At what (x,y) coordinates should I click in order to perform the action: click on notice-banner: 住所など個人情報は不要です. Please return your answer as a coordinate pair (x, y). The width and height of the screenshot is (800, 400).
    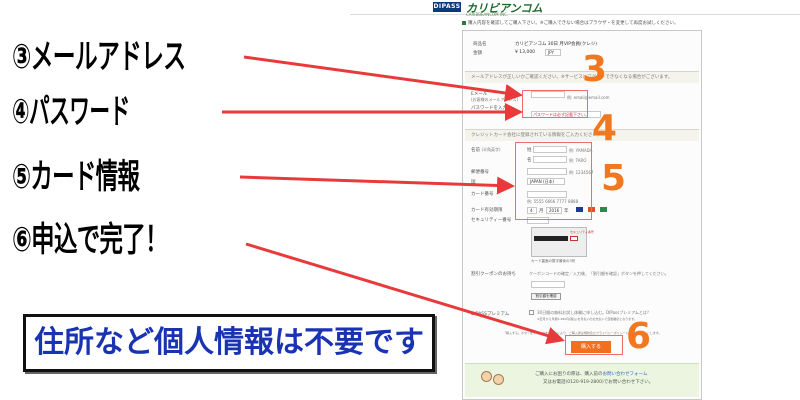
    Looking at the image, I should click on (229, 343).